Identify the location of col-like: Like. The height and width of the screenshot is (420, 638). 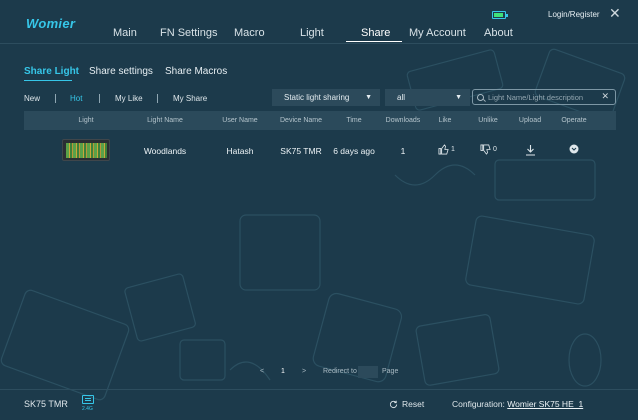
(445, 120).